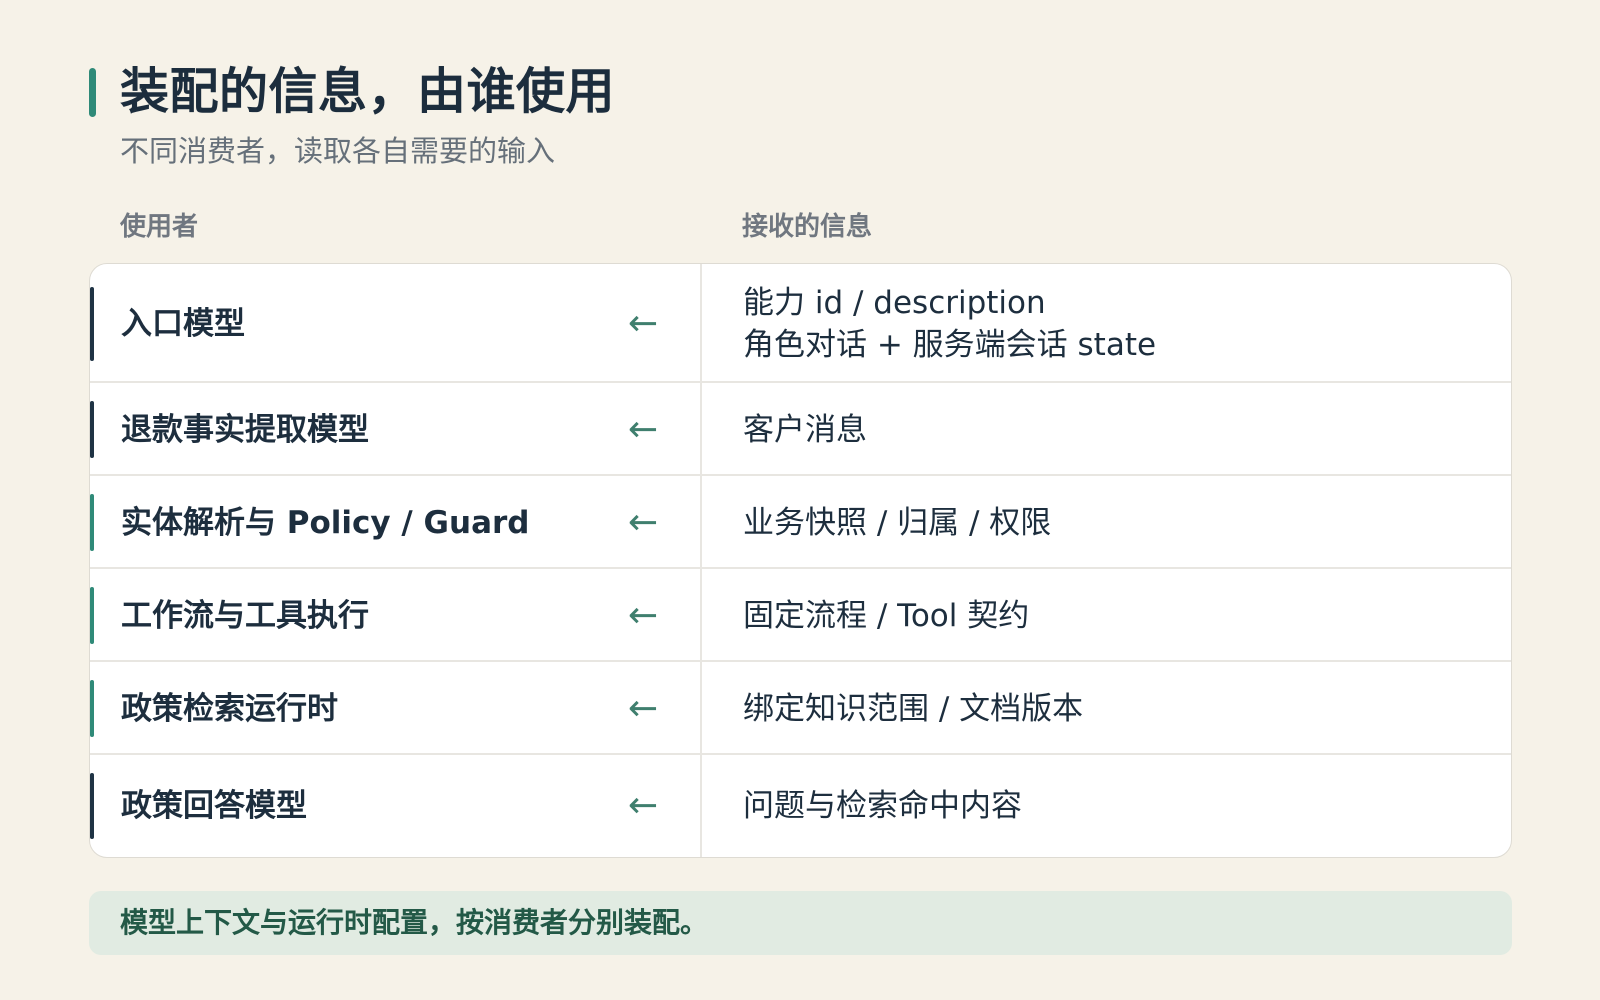 The height and width of the screenshot is (1000, 1600). I want to click on consumer-label: 入口模型, so click(183, 323).